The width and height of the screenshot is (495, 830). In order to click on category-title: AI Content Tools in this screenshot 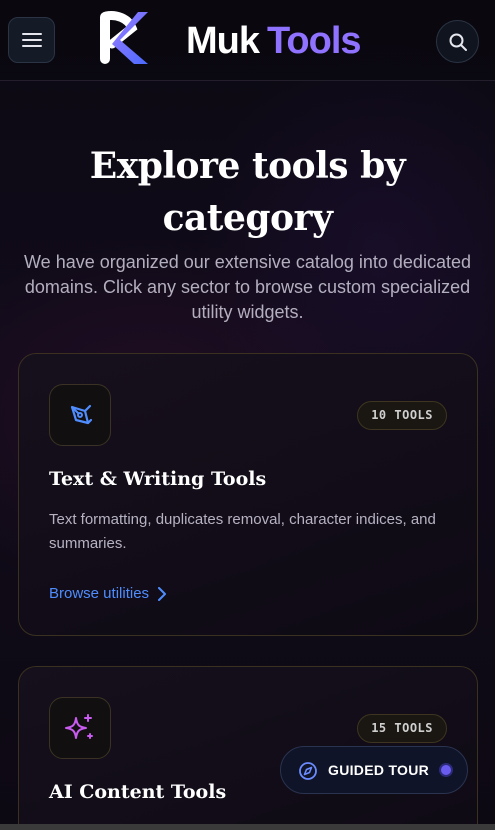, I will do `click(138, 792)`.